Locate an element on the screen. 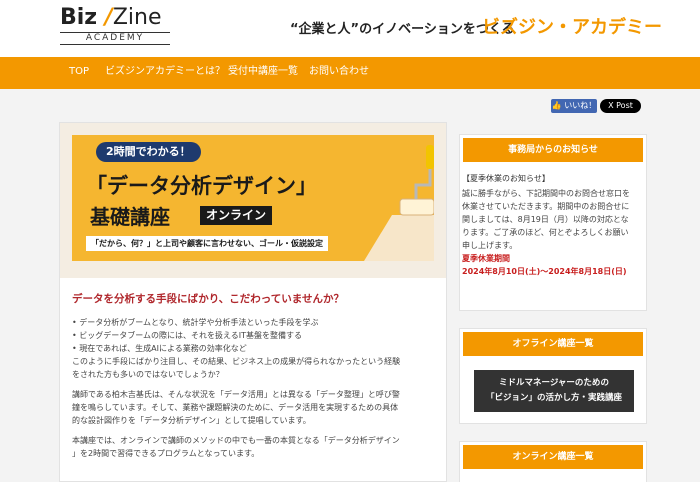 Image resolution: width=700 pixels, height=482 pixels. article-heading: データを分析する手段にばかり、こだわっていませんか？ is located at coordinates (208, 299).